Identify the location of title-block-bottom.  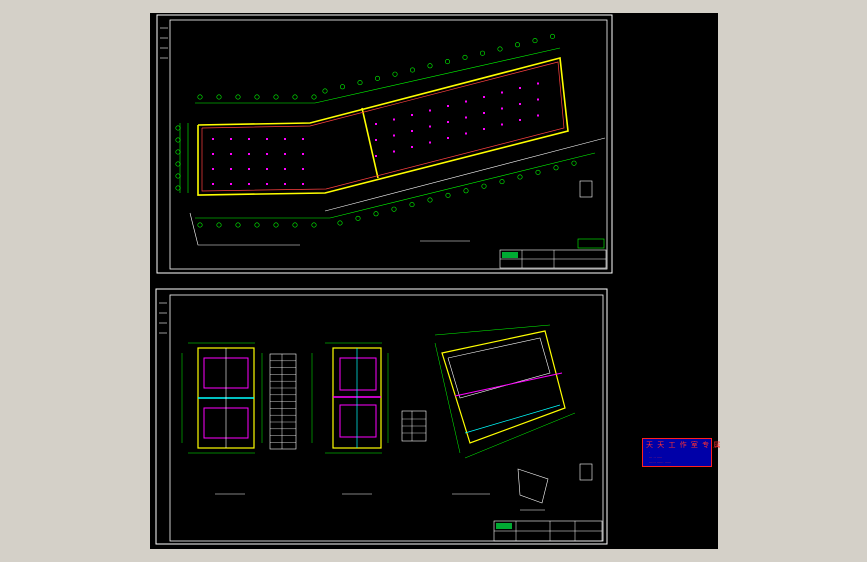
(548, 531).